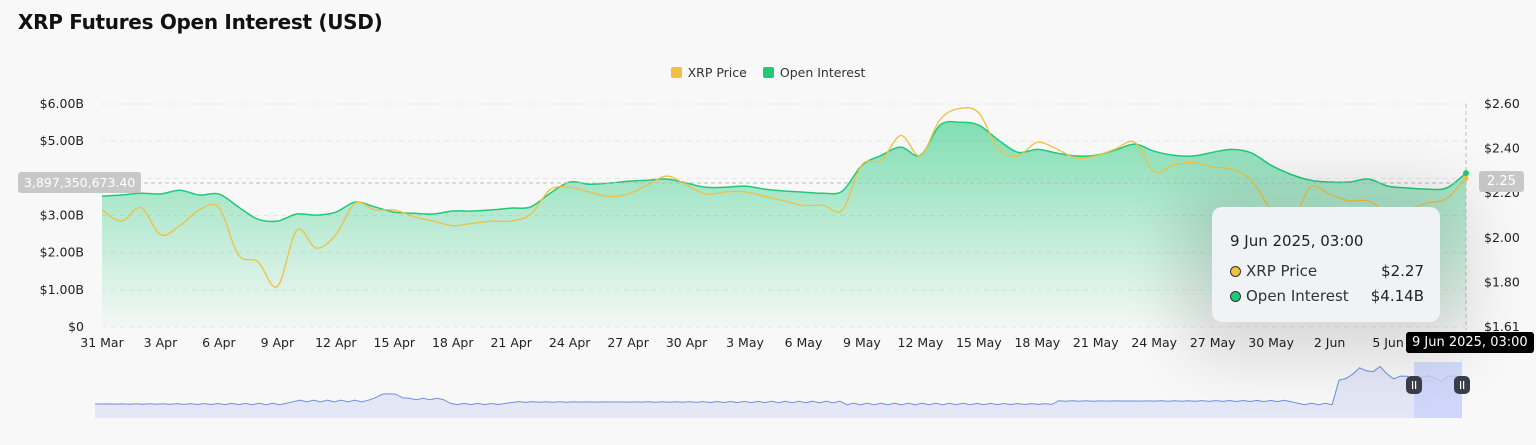  Describe the element at coordinates (62, 215) in the screenshot. I see `y-left-tick-label: $3.00B` at that location.